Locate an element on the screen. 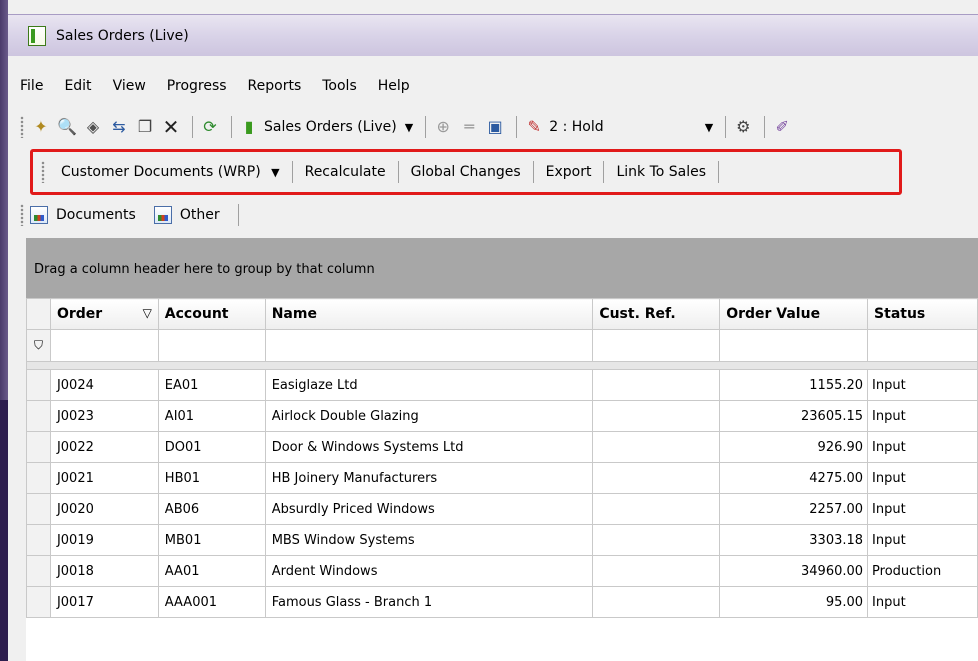 The width and height of the screenshot is (978, 661). cell-order: J0023 is located at coordinates (104, 416).